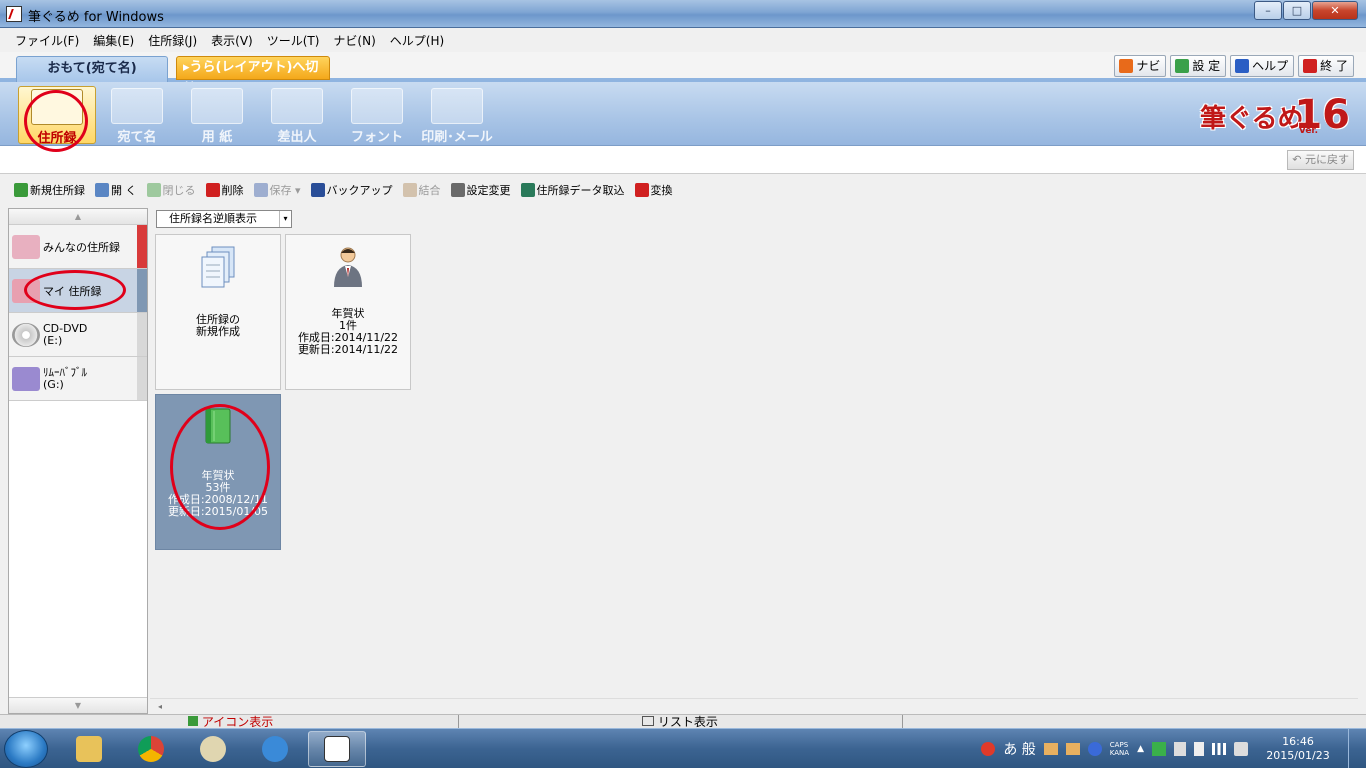  Describe the element at coordinates (285, 219) in the screenshot. I see `dropdown-arrow-icon: ▾` at that location.